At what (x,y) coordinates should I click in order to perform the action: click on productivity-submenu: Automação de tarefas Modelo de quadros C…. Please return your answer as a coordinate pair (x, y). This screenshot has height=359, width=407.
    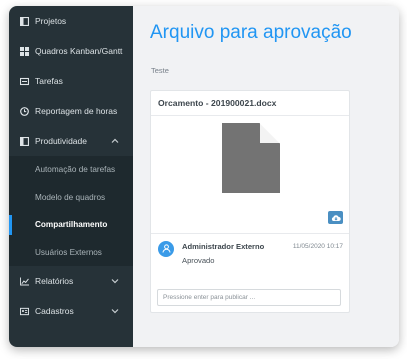
    Looking at the image, I should click on (71, 211).